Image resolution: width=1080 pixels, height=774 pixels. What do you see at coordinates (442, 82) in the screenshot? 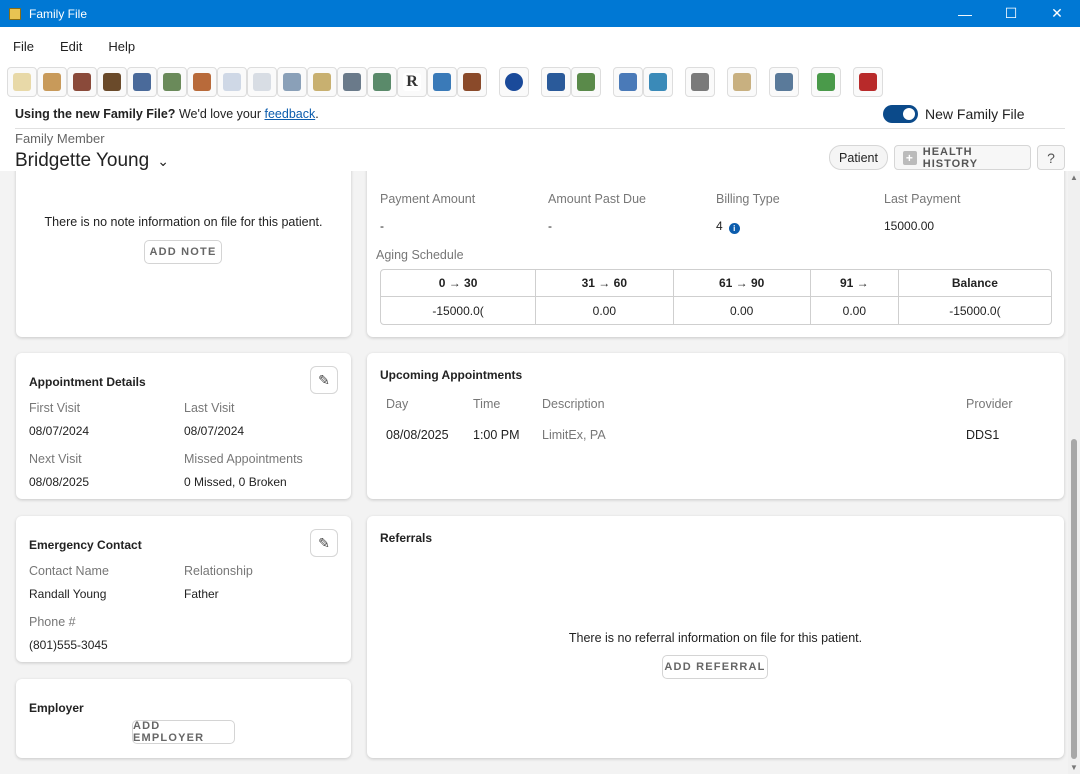
I see `pen-button` at bounding box center [442, 82].